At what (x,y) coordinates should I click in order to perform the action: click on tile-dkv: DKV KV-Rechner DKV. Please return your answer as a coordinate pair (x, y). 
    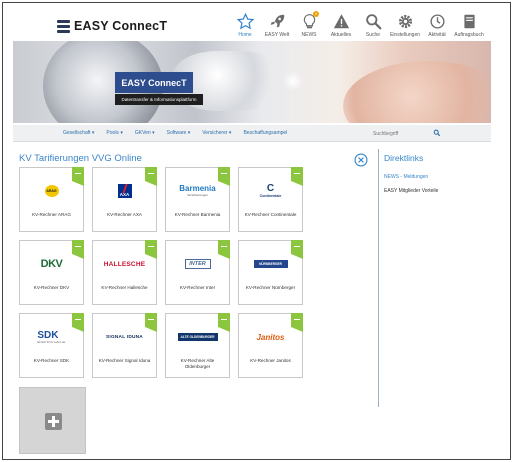
    Looking at the image, I should click on (51, 272).